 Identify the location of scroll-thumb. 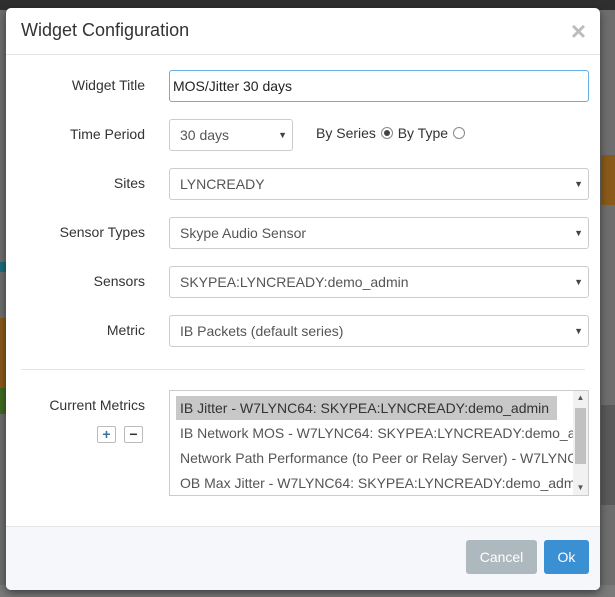
(580, 436).